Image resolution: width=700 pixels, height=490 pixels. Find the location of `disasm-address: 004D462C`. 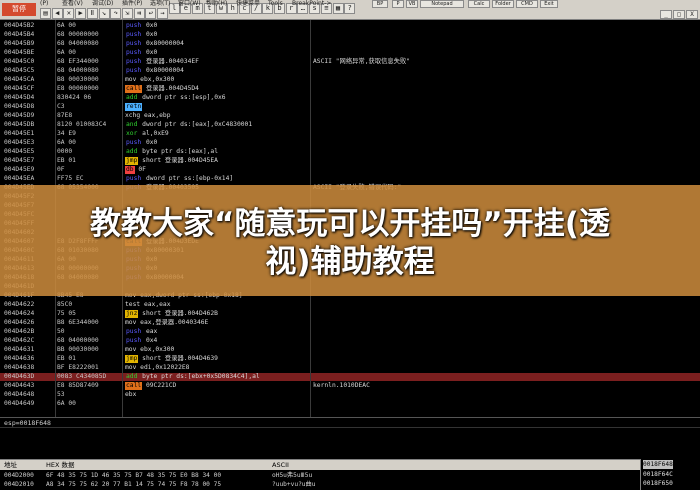

disasm-address: 004D462C is located at coordinates (19, 340).